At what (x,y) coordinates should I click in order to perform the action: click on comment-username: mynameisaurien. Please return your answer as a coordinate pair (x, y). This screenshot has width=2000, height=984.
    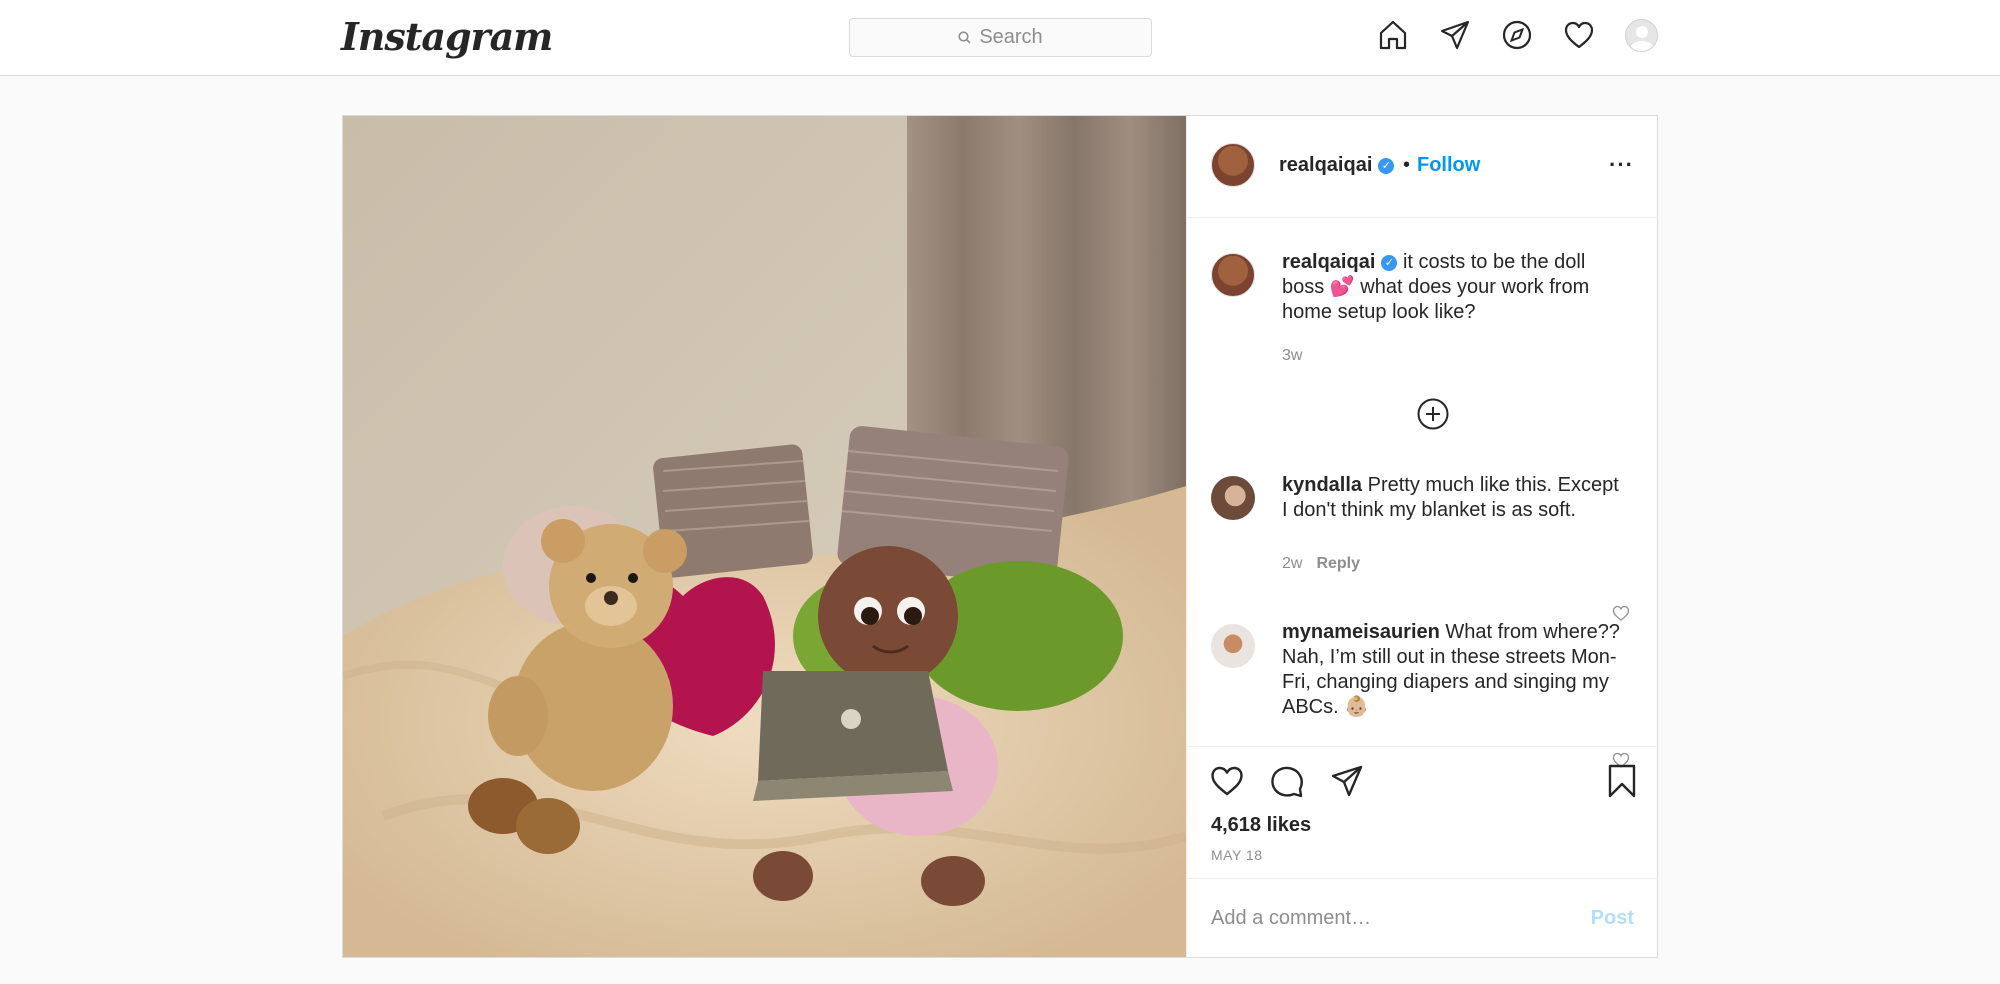
    Looking at the image, I should click on (1361, 632).